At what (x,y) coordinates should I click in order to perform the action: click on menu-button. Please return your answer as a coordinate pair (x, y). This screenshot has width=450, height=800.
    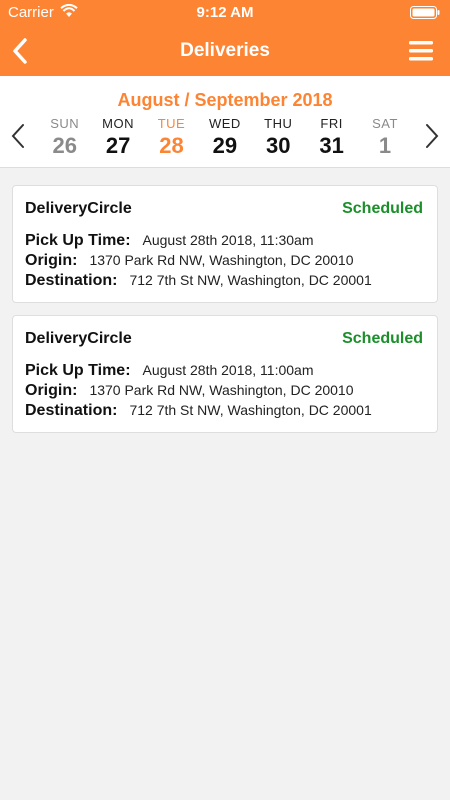
    Looking at the image, I should click on (421, 51).